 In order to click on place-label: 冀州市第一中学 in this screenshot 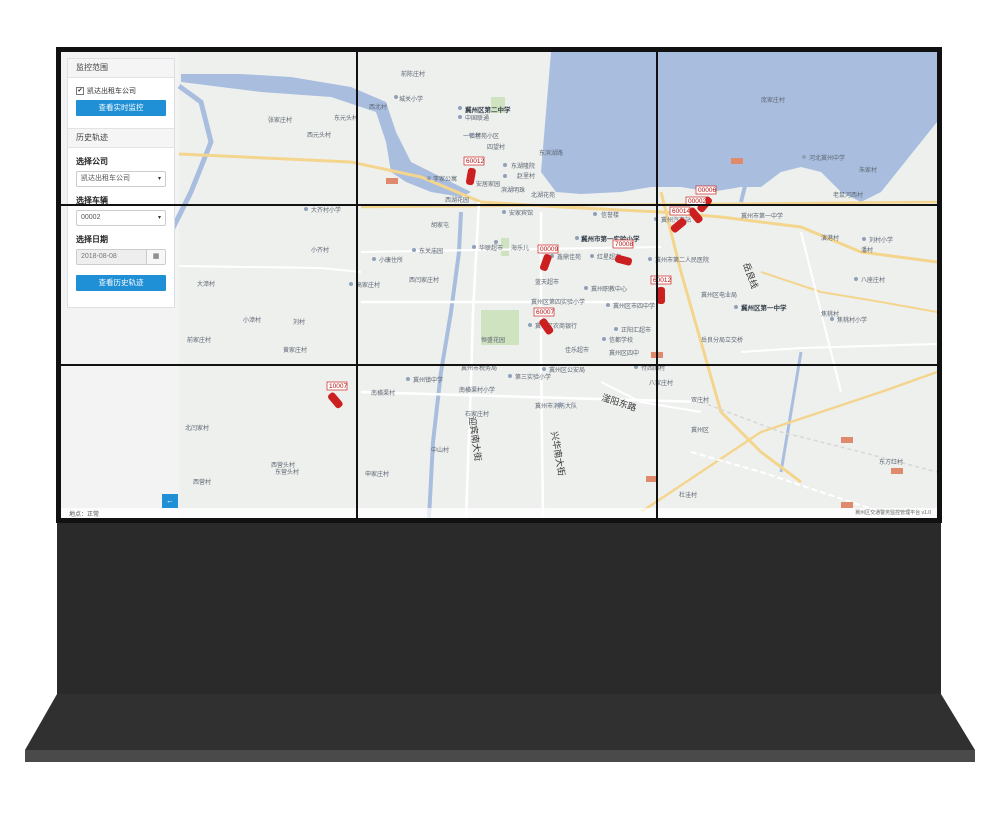, I will do `click(762, 216)`.